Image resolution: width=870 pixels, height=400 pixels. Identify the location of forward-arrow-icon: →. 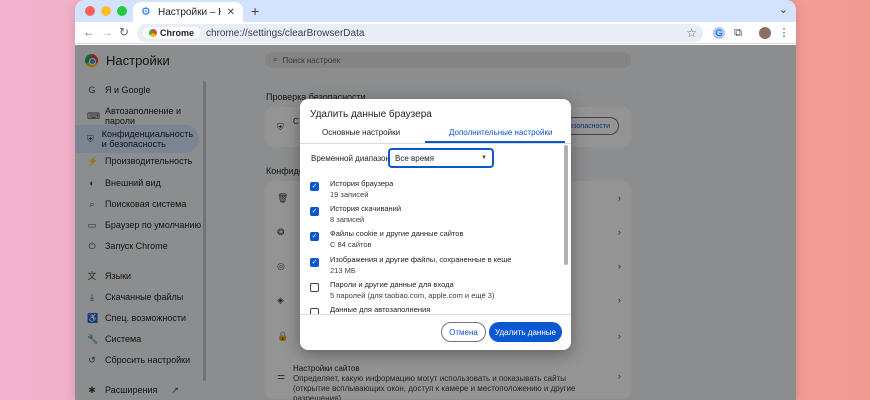
(107, 32).